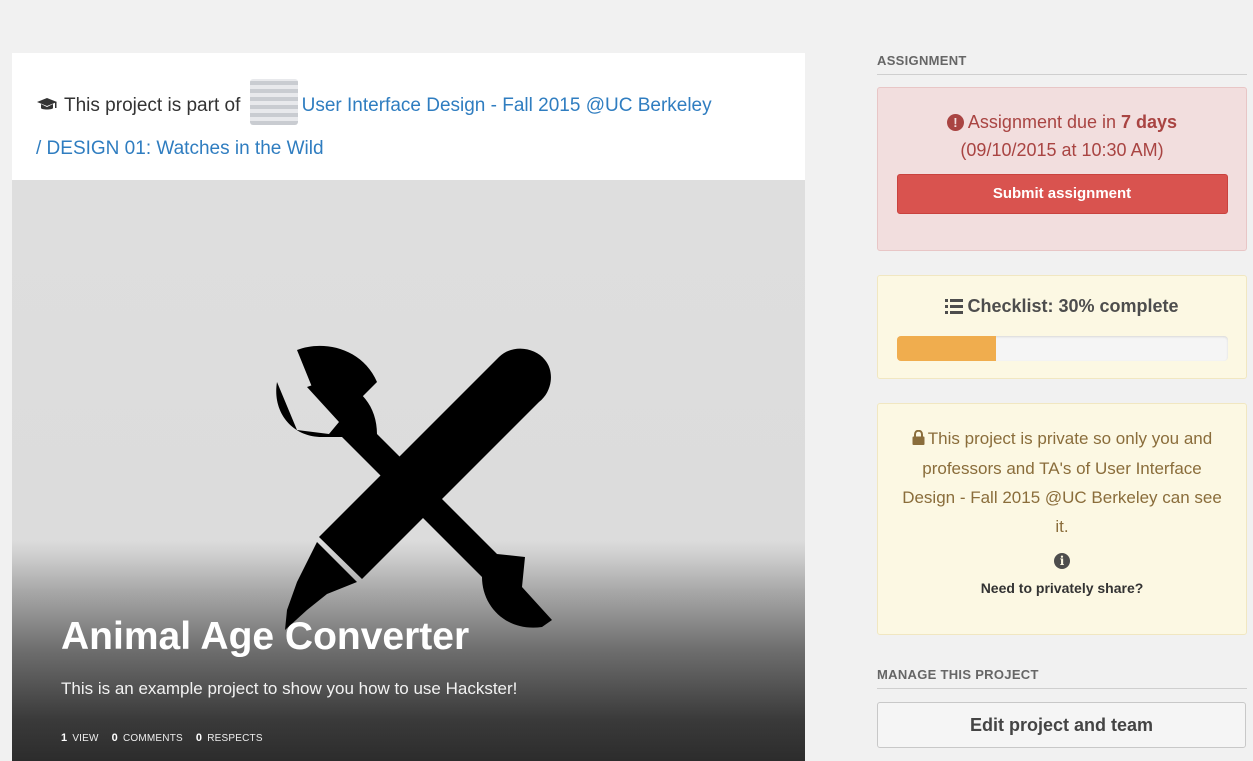 Image resolution: width=1253 pixels, height=761 pixels. Describe the element at coordinates (1062, 327) in the screenshot. I see `checklist-panel: Checklist: 30% complete` at that location.